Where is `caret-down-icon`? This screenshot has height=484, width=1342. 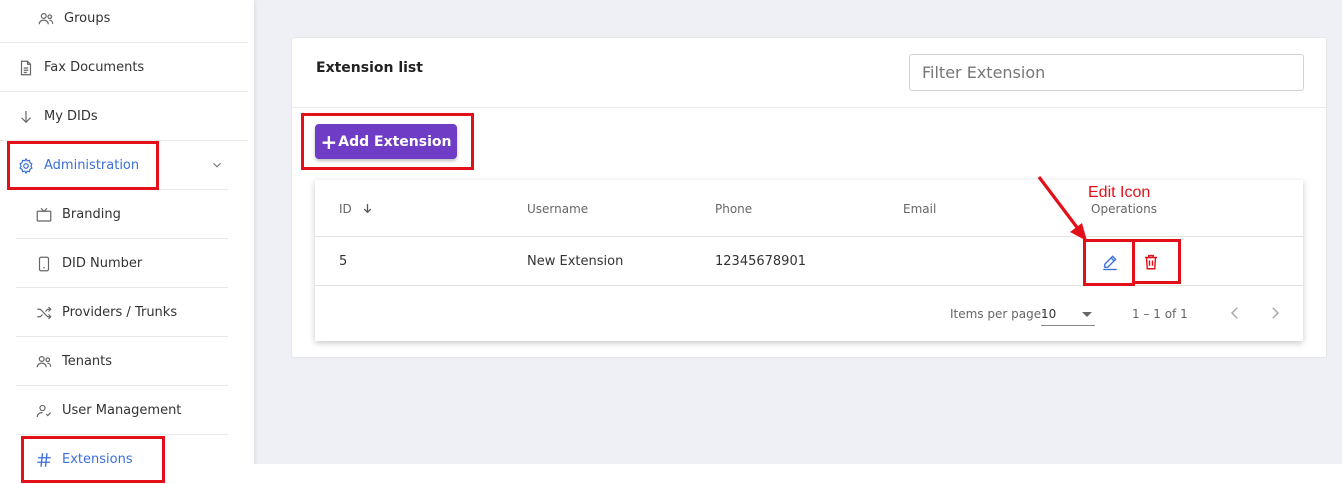 caret-down-icon is located at coordinates (1087, 314).